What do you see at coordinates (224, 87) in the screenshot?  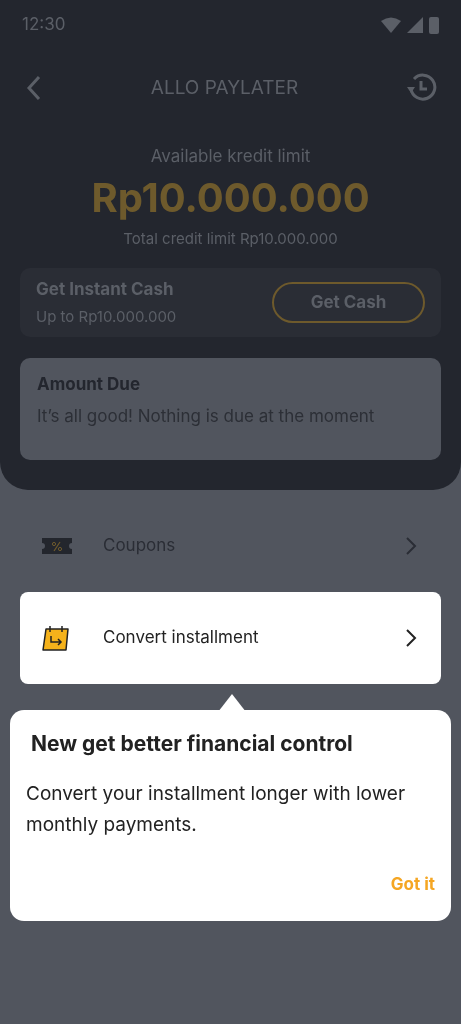 I see `page-title: ALLO PAYLATER` at bounding box center [224, 87].